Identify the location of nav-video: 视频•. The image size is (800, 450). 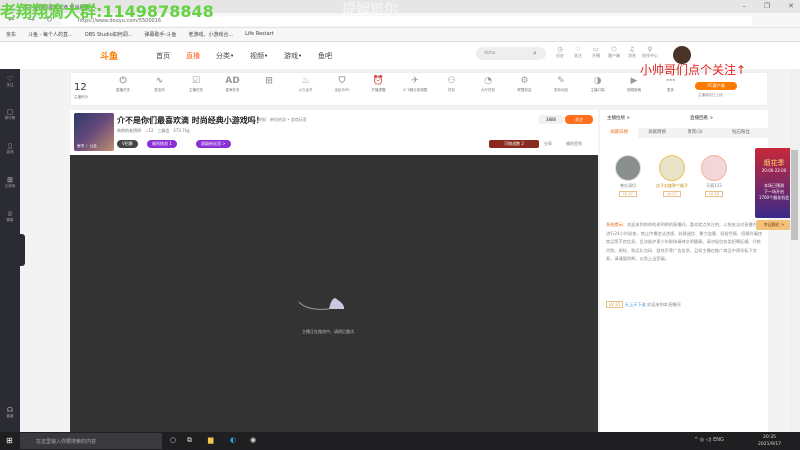
(259, 56).